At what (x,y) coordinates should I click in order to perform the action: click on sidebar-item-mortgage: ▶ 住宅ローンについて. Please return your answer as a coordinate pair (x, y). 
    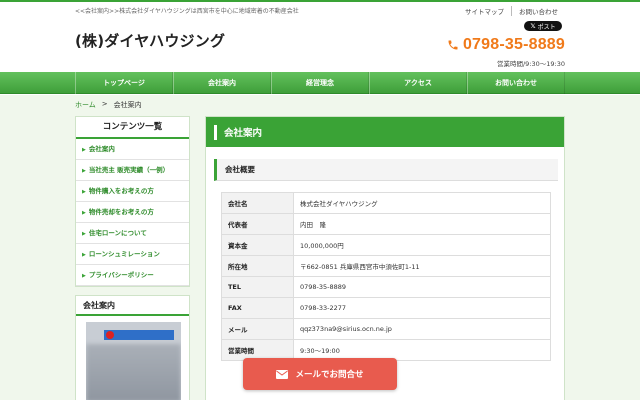
    Looking at the image, I should click on (132, 233).